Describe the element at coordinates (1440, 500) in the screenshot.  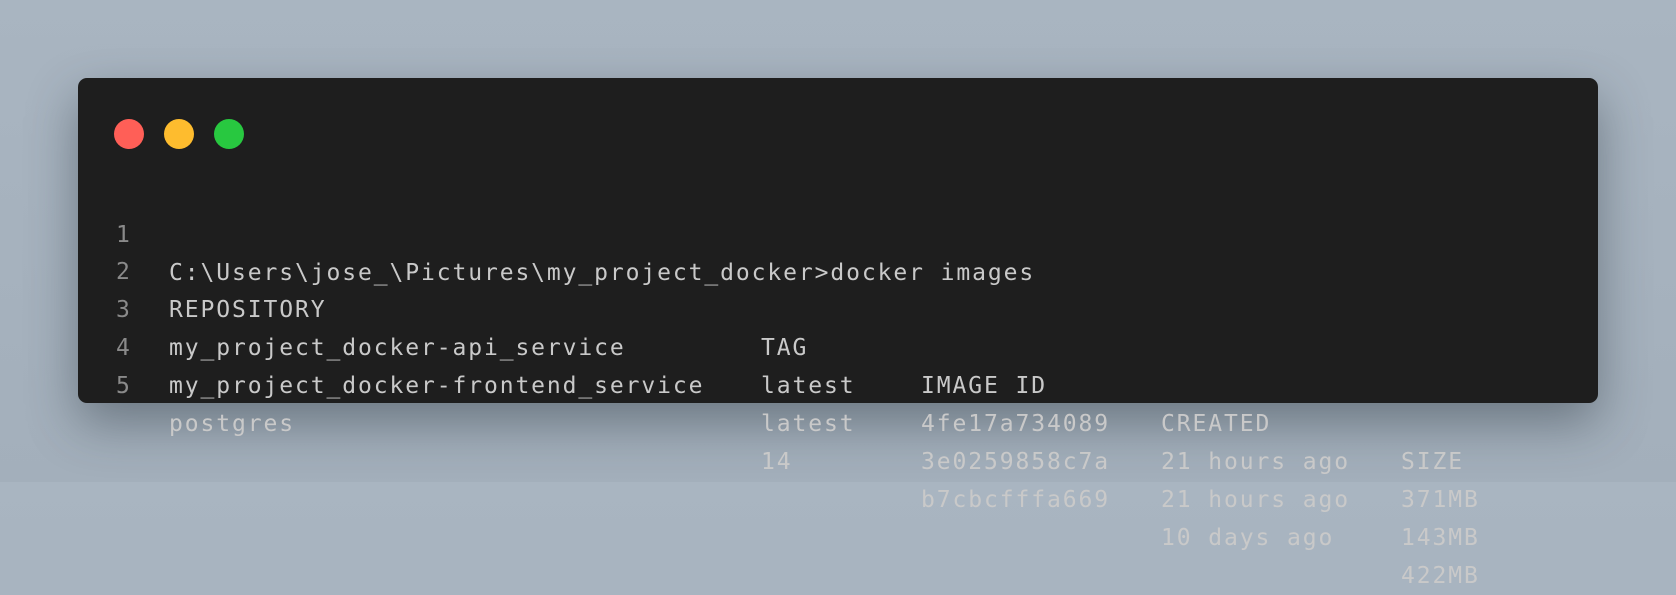
I see `size-cell: 371MB` at that location.